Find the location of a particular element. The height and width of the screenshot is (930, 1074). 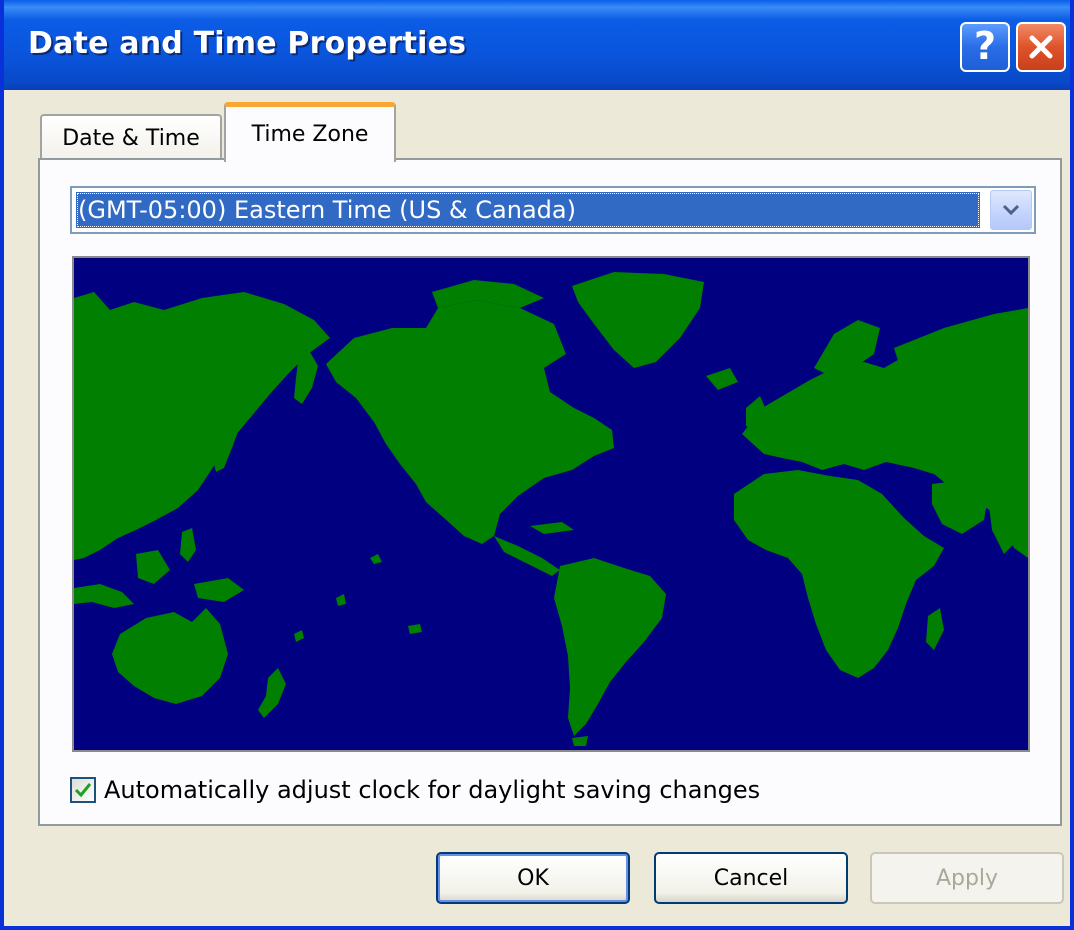

checkmark-icon is located at coordinates (83, 790).